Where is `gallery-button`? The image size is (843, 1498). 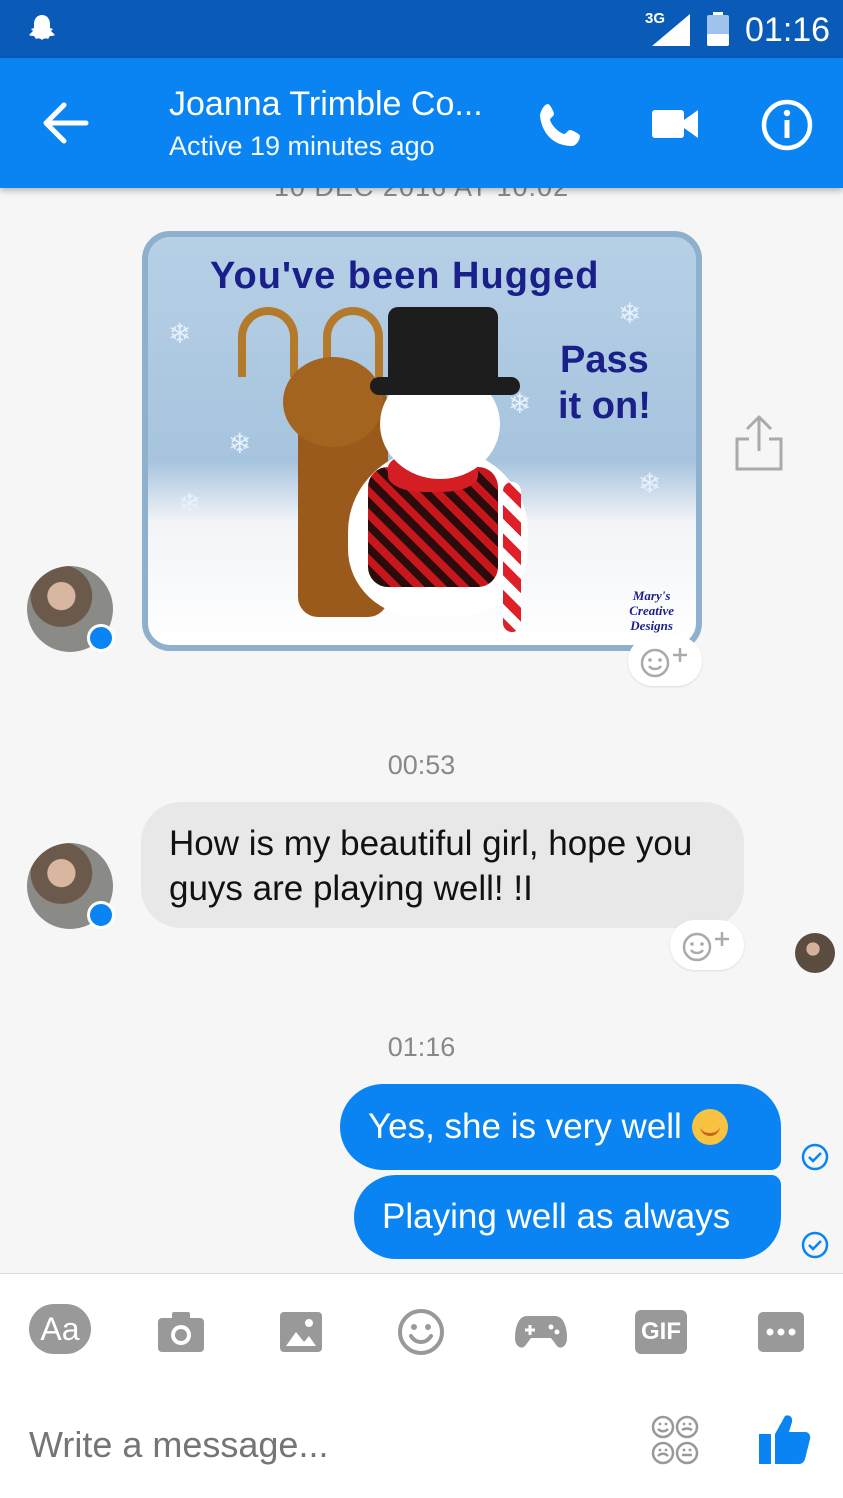
gallery-button is located at coordinates (301, 1332).